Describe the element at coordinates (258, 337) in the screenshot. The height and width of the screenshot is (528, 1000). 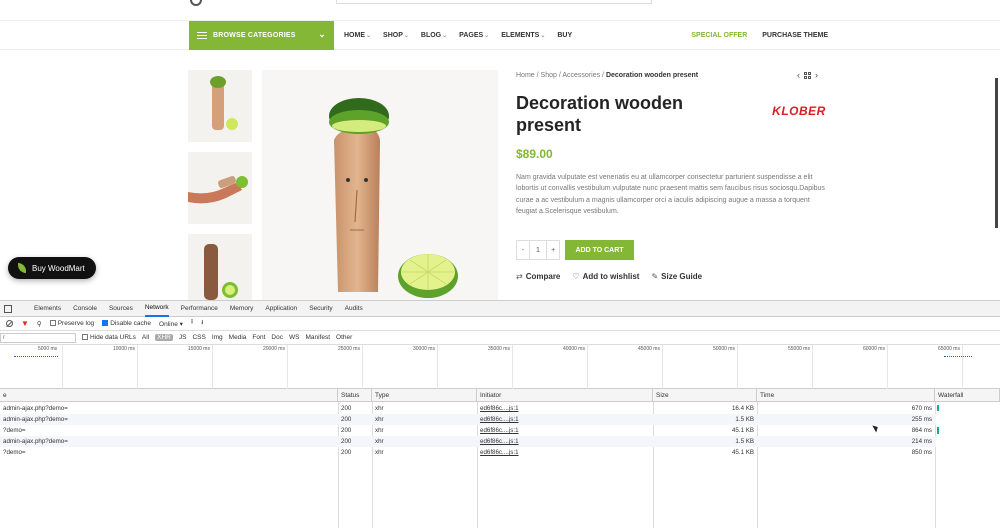
I see `filter-type-font: Font` at that location.